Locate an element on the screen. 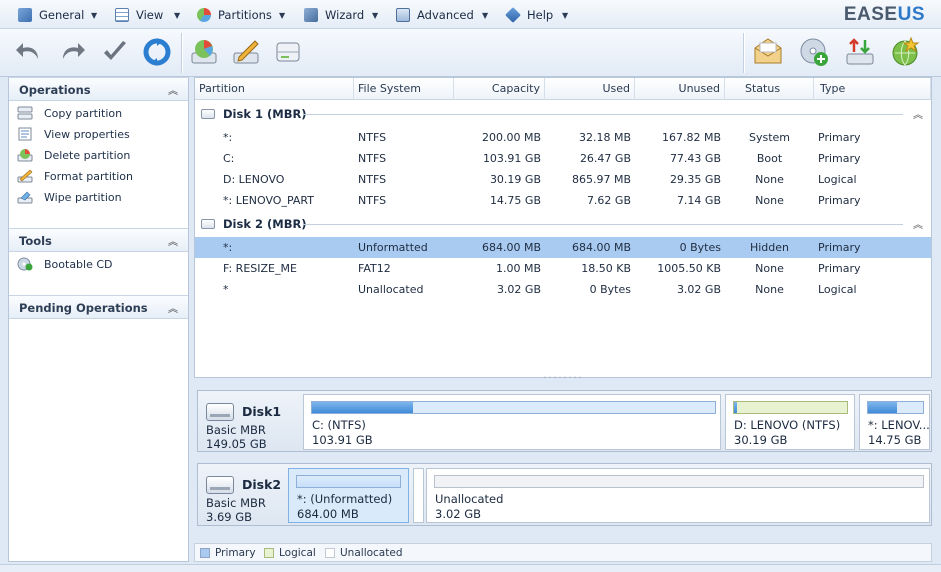 Image resolution: width=941 pixels, height=572 pixels. disk-button is located at coordinates (288, 52).